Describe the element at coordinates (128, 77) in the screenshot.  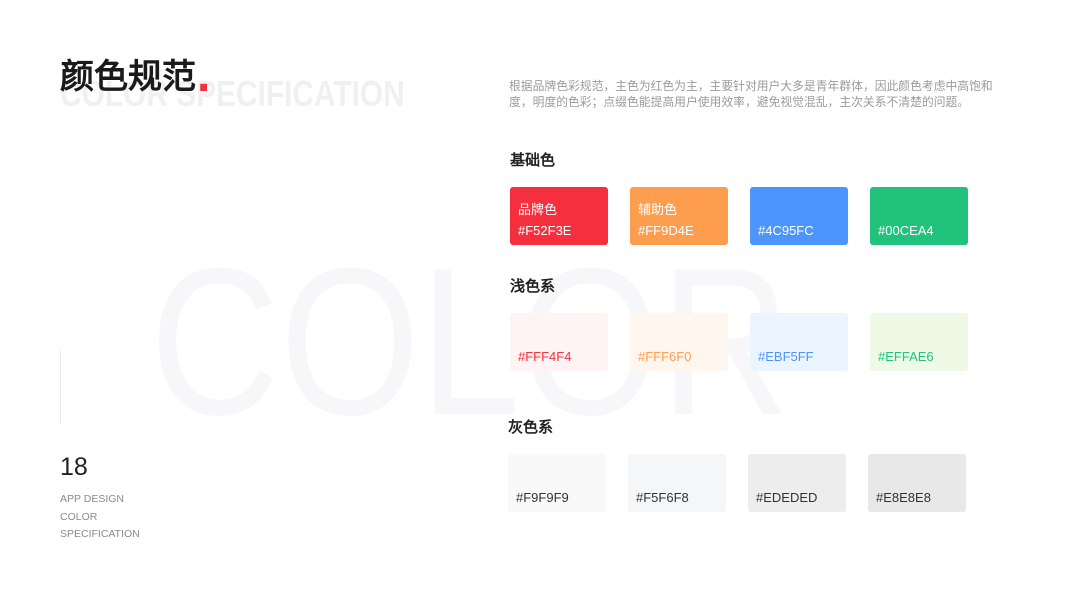
I see `page-title: 颜色规范` at that location.